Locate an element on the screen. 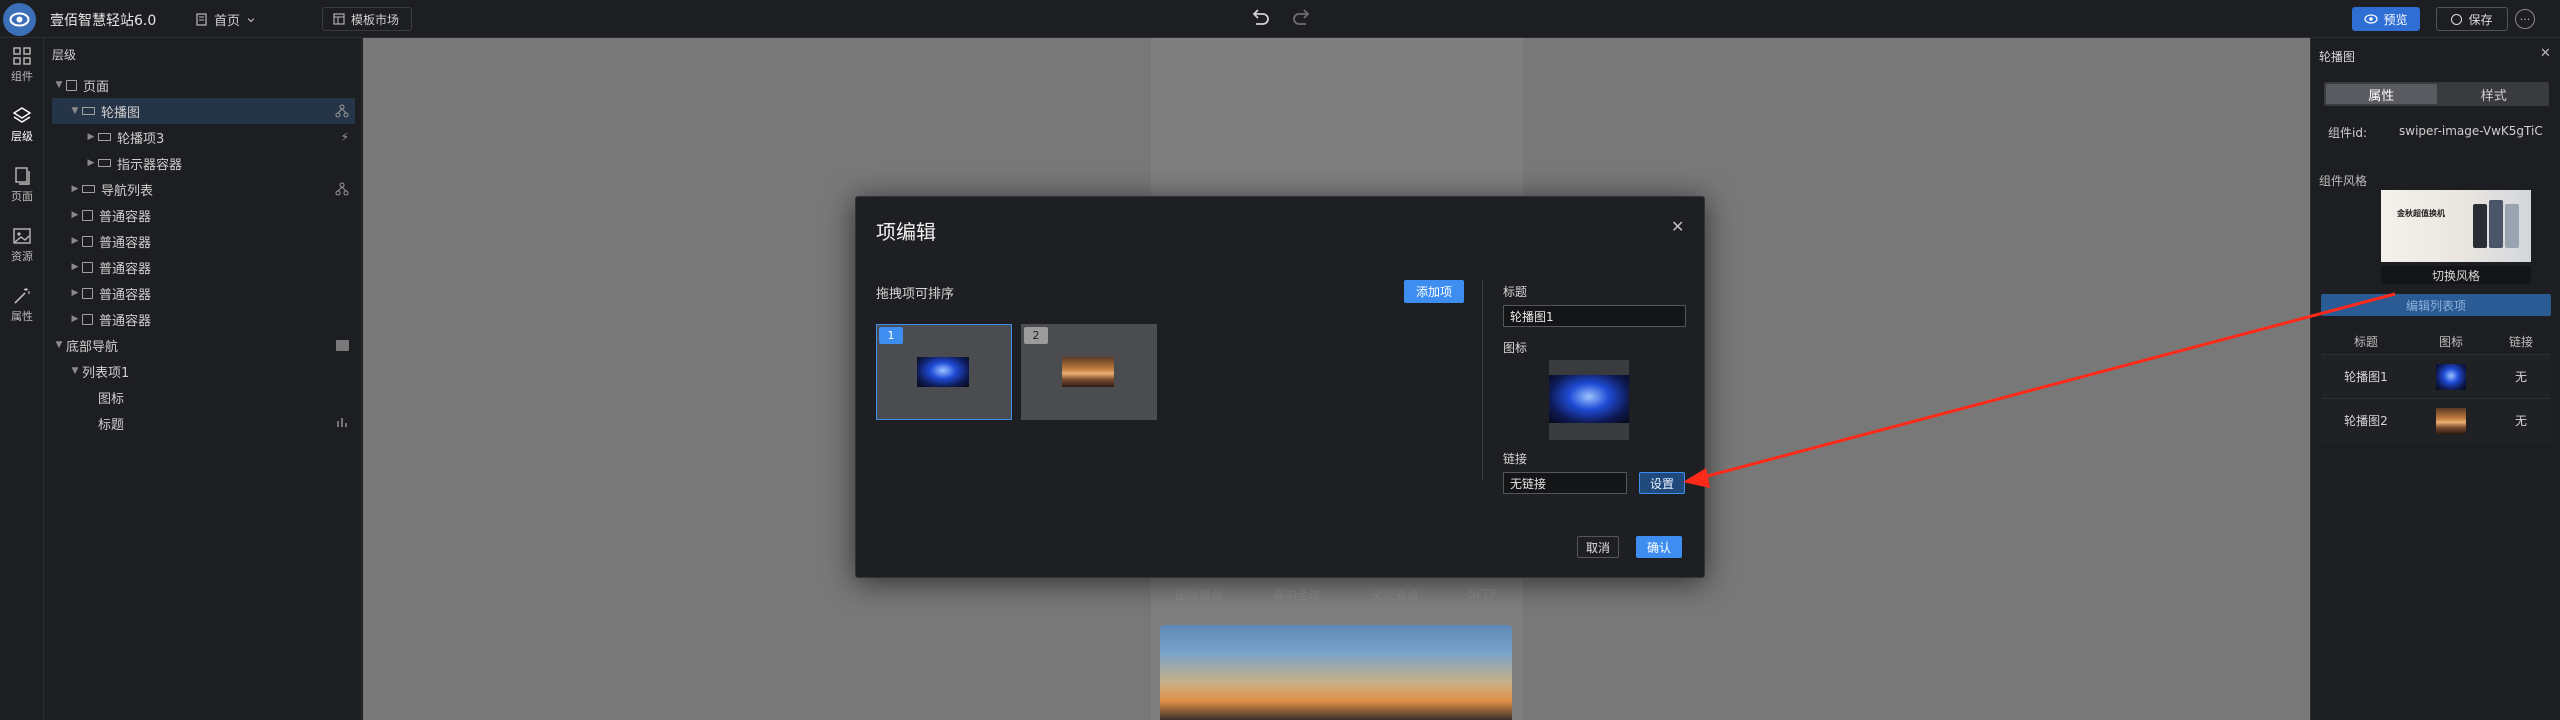  magic-wand-icon is located at coordinates (22, 296).